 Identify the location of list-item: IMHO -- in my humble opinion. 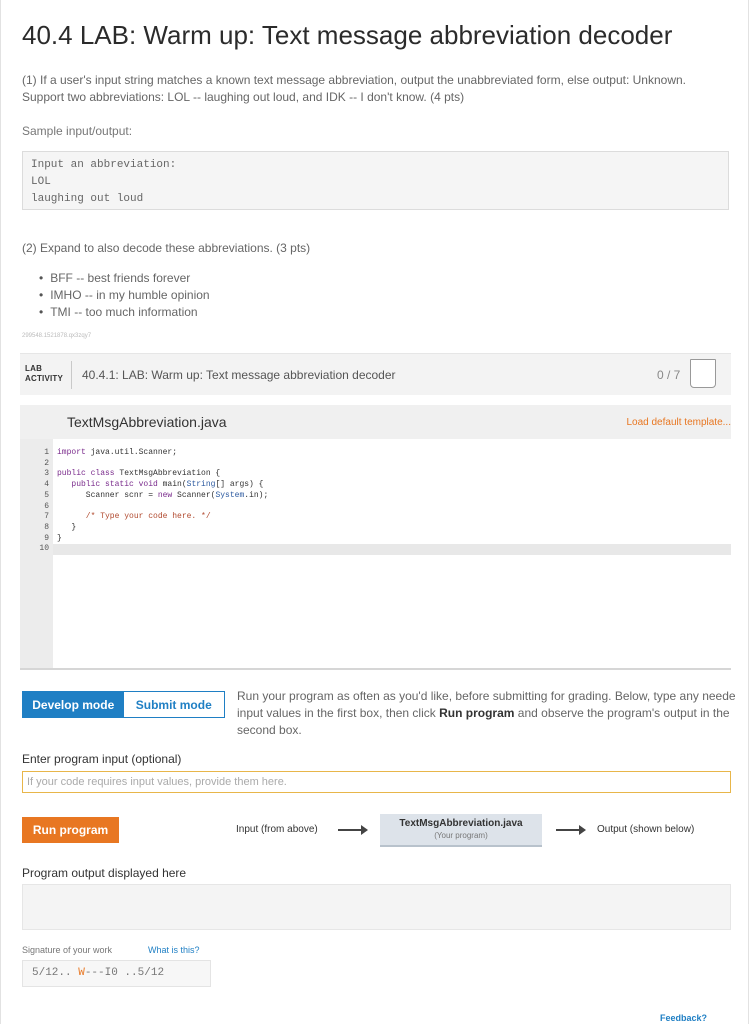
(124, 295).